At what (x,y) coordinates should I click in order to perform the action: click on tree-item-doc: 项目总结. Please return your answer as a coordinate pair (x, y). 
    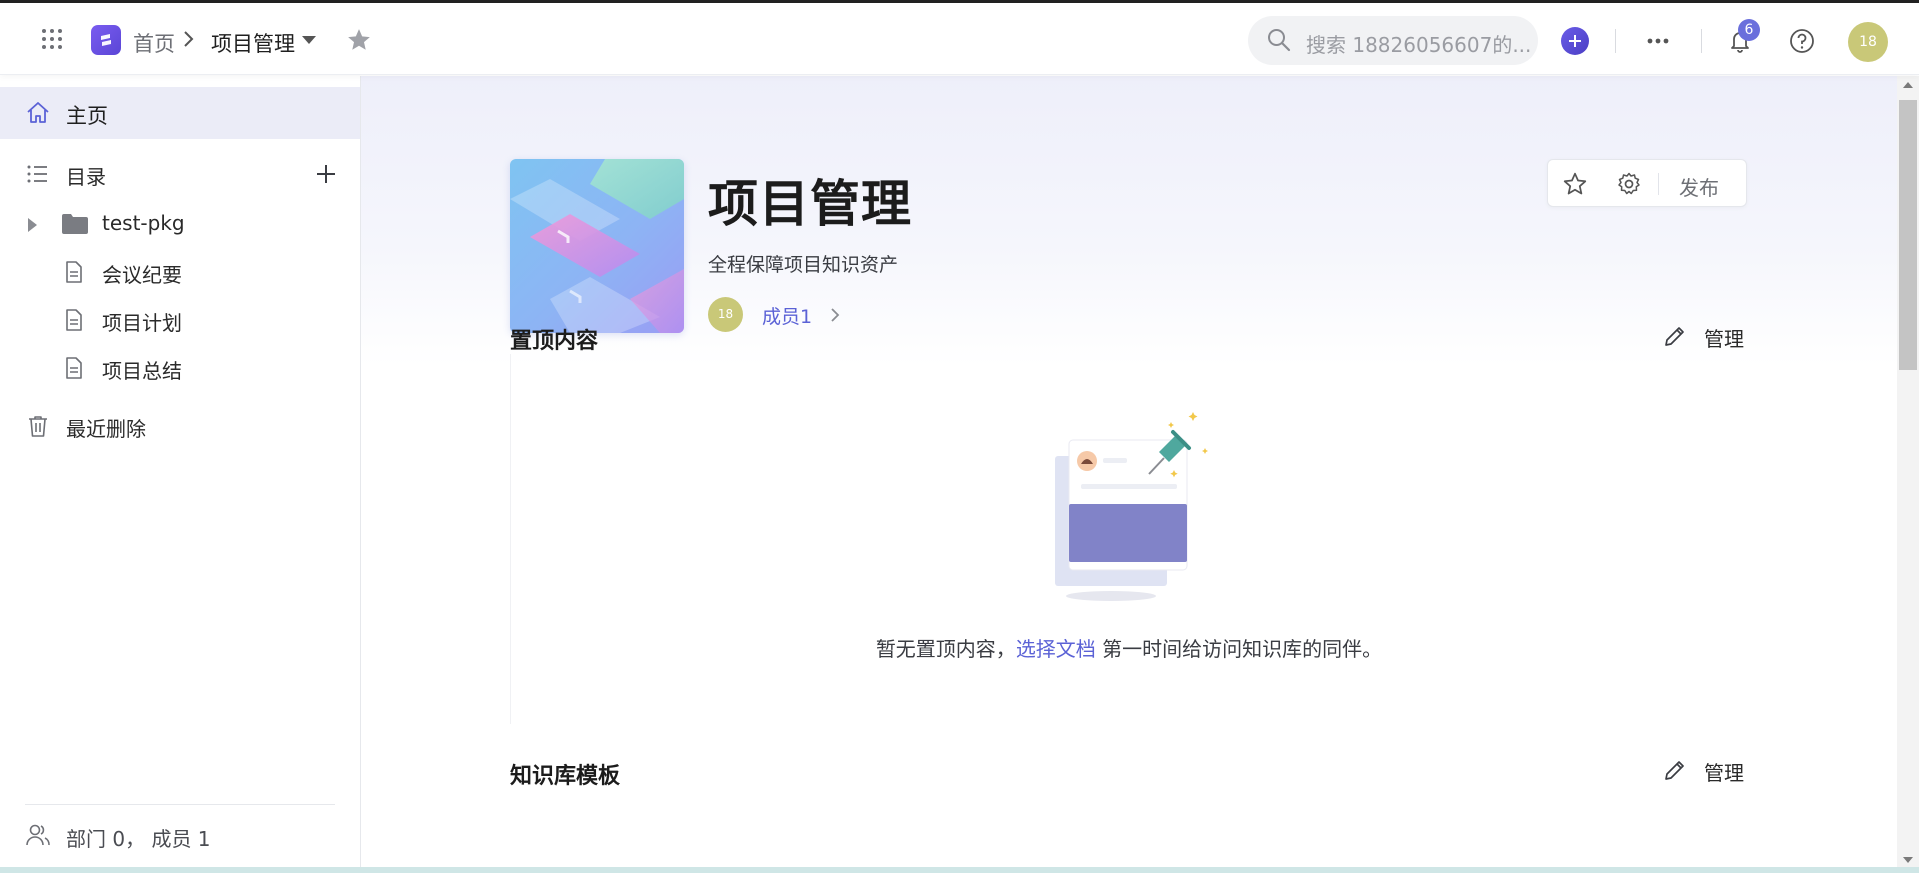
    Looking at the image, I should click on (180, 369).